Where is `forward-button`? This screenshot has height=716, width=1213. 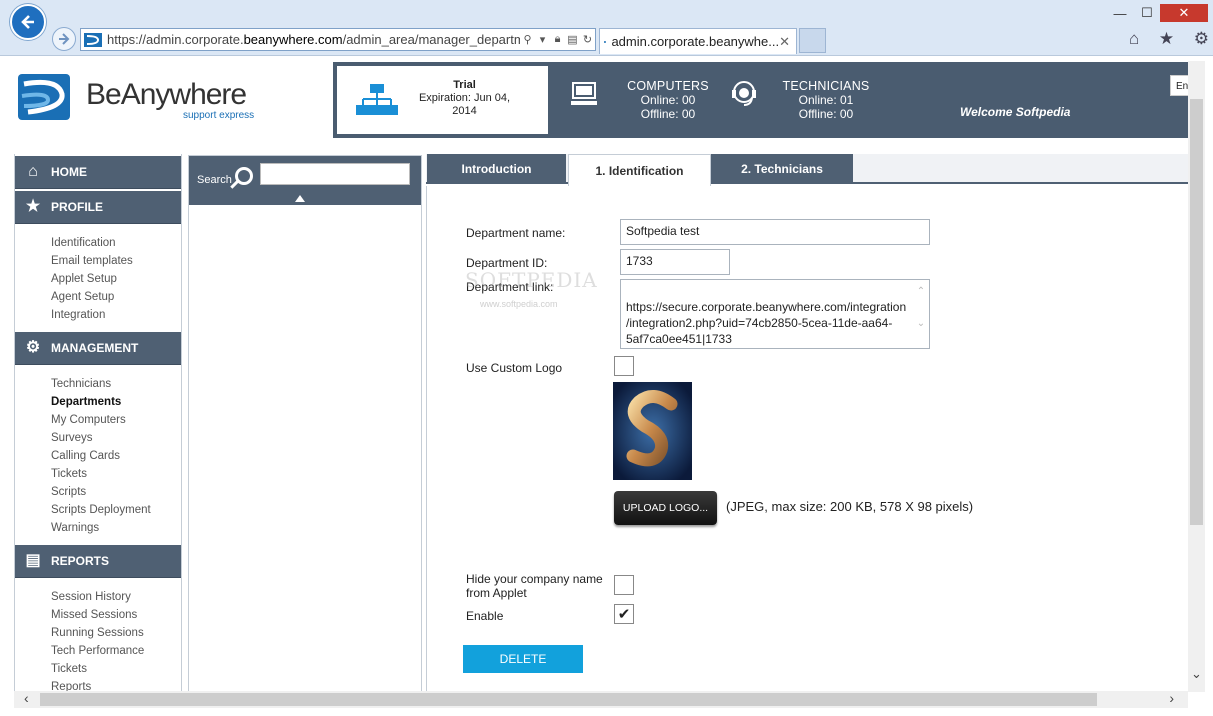
forward-button is located at coordinates (64, 39).